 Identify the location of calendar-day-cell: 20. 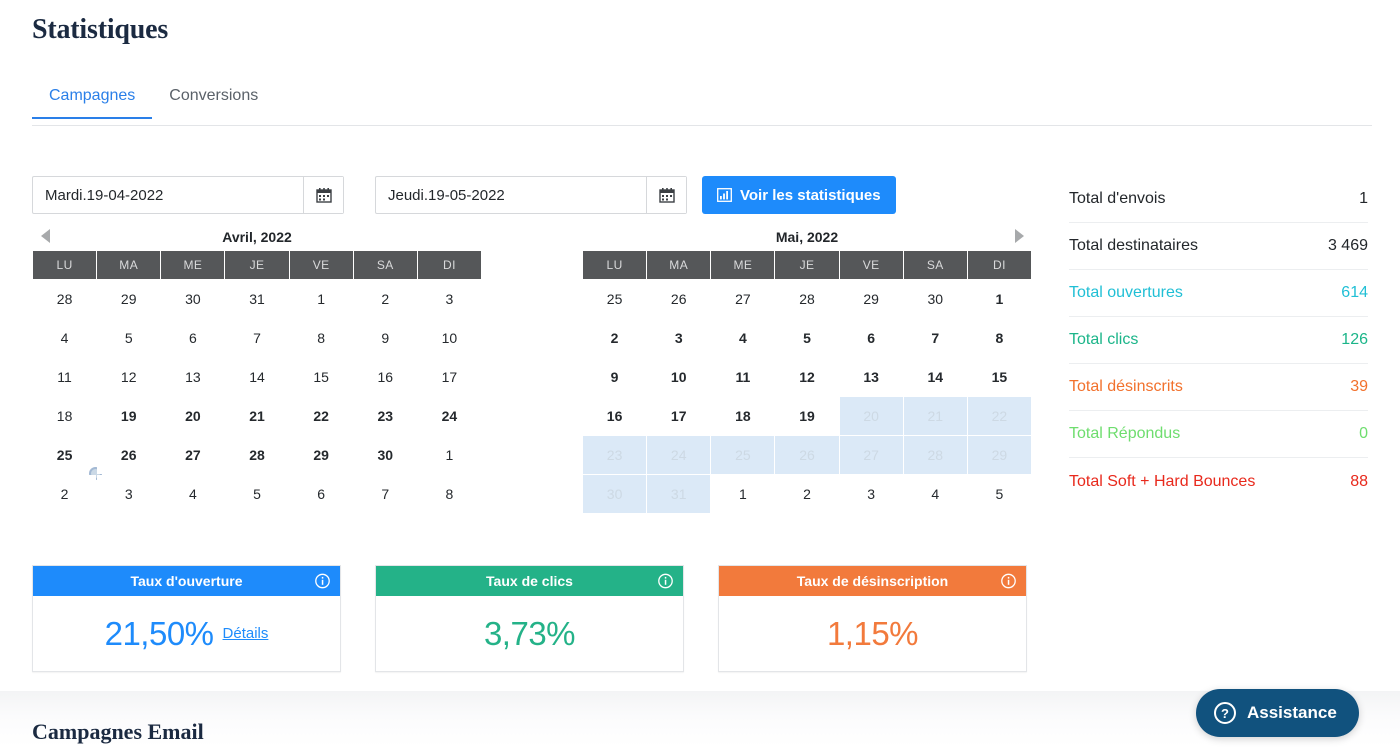
(193, 416).